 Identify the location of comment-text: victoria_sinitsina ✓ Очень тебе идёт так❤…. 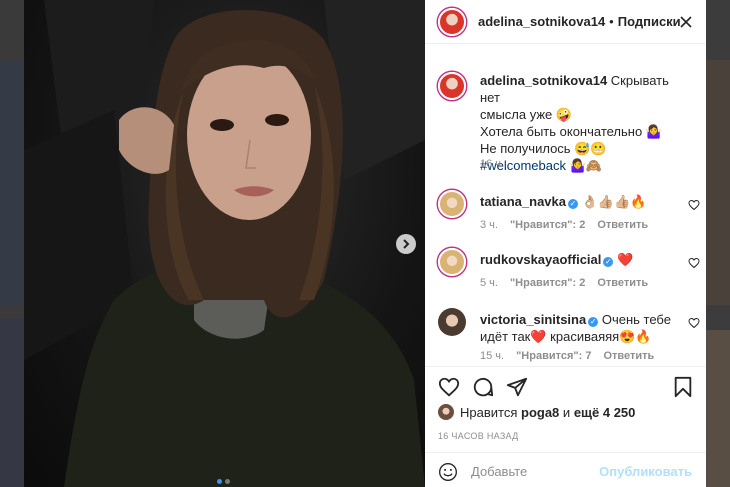
(582, 328).